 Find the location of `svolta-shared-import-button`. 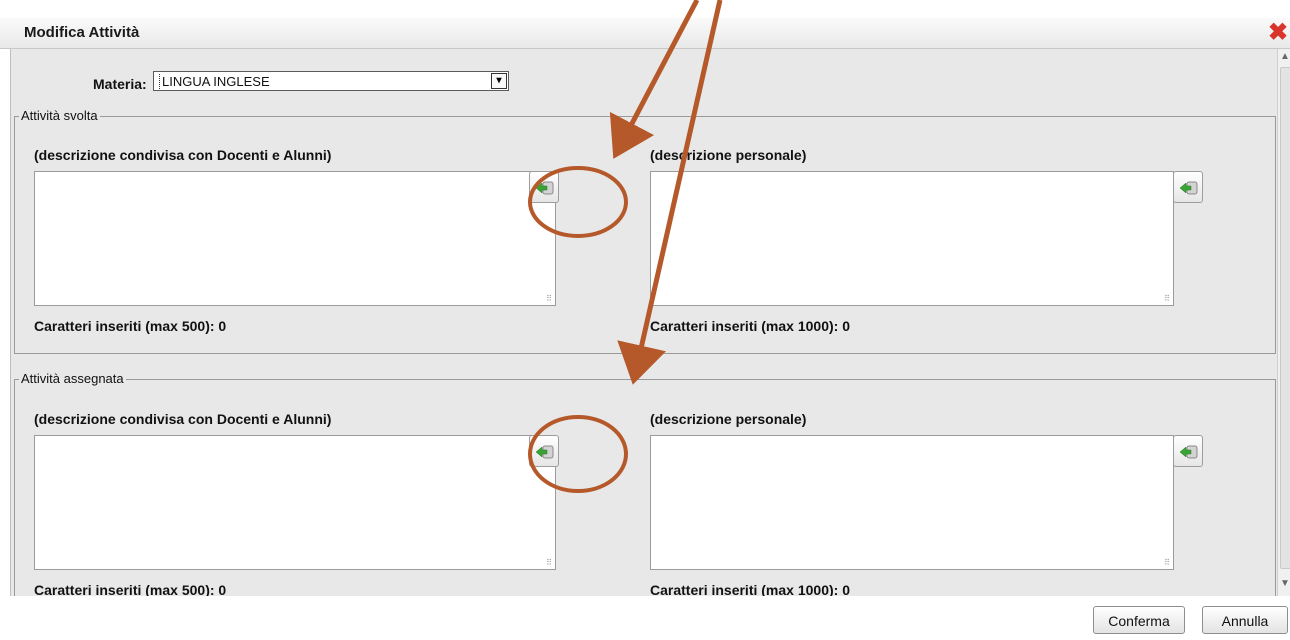

svolta-shared-import-button is located at coordinates (544, 187).